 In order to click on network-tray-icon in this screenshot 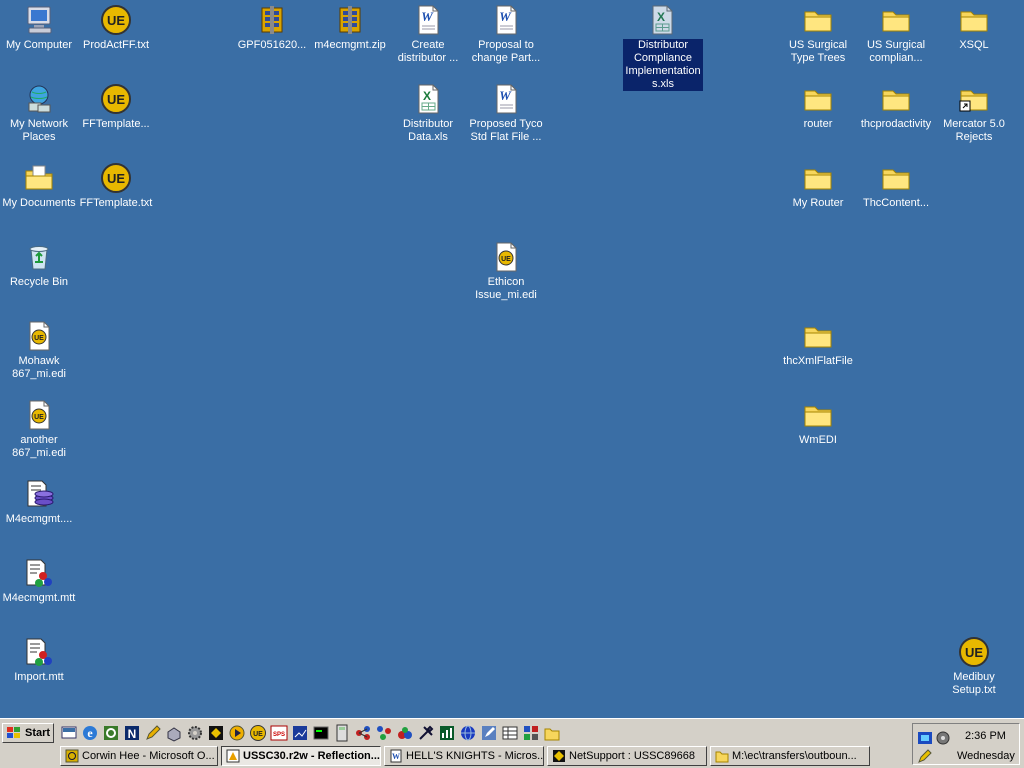, I will do `click(925, 738)`.